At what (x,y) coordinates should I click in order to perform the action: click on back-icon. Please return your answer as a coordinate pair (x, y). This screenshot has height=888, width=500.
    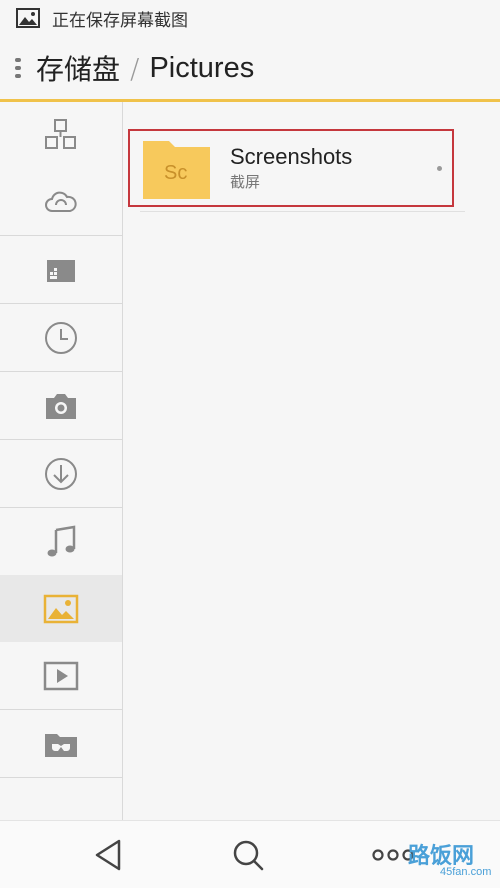
    Looking at the image, I should click on (108, 855).